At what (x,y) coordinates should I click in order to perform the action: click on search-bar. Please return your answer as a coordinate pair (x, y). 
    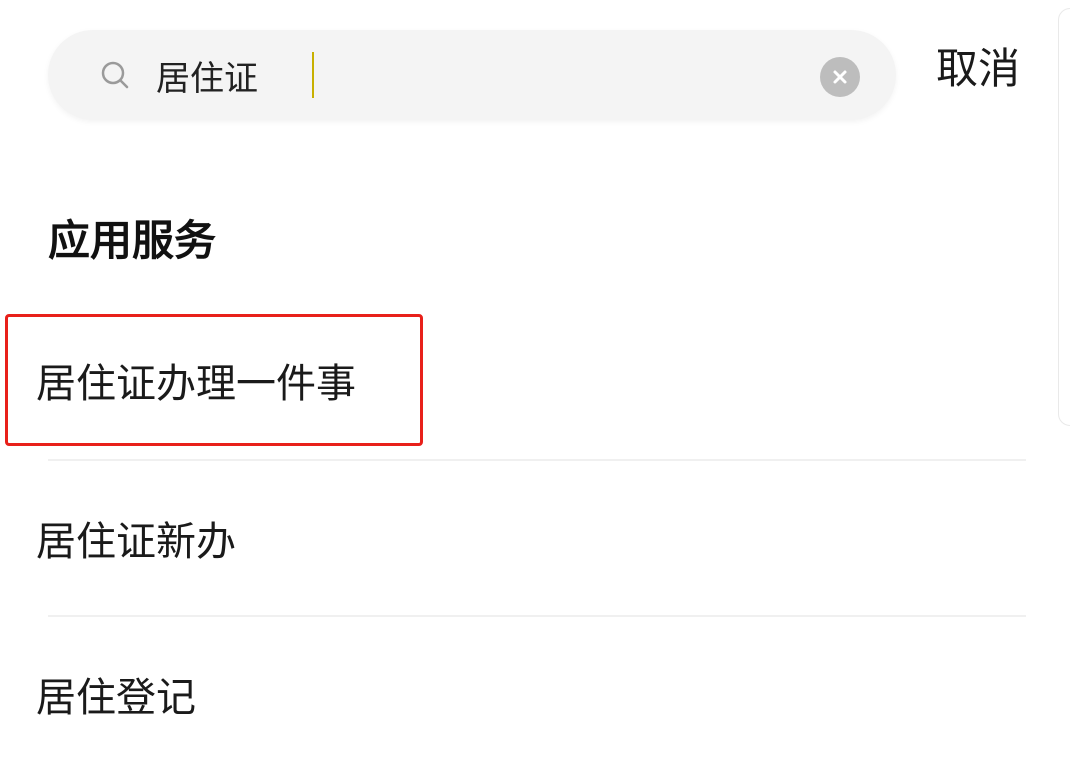
    Looking at the image, I should click on (472, 75).